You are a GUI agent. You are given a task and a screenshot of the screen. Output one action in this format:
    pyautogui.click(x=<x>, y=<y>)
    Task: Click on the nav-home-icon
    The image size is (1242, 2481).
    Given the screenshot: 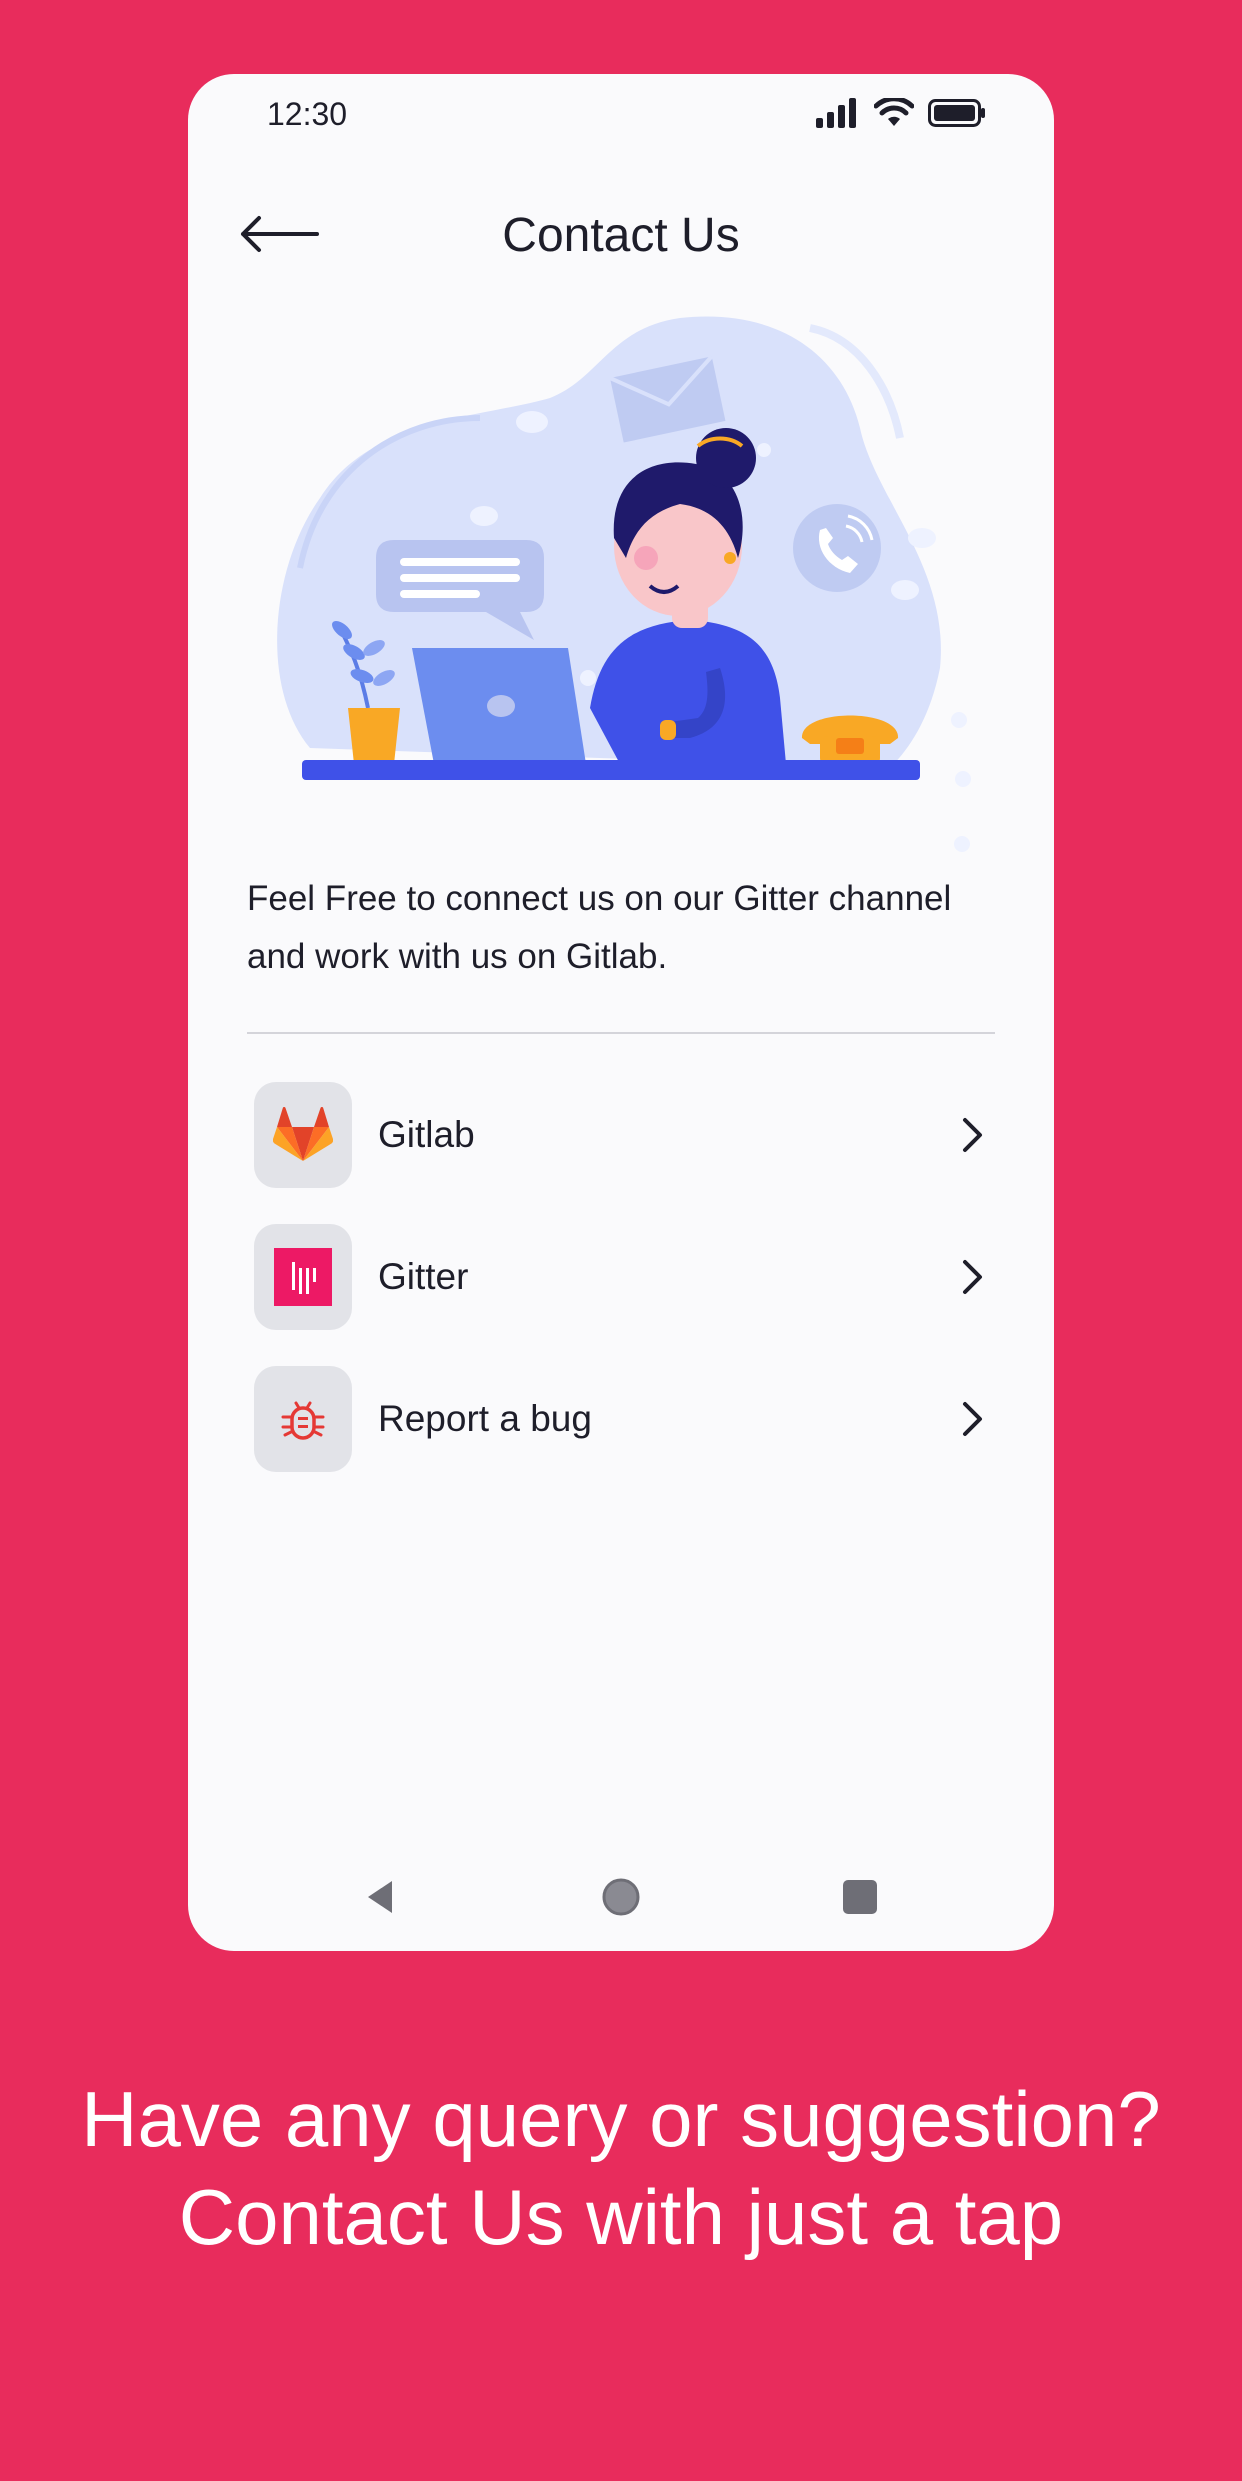 What is the action you would take?
    pyautogui.click(x=621, y=1897)
    